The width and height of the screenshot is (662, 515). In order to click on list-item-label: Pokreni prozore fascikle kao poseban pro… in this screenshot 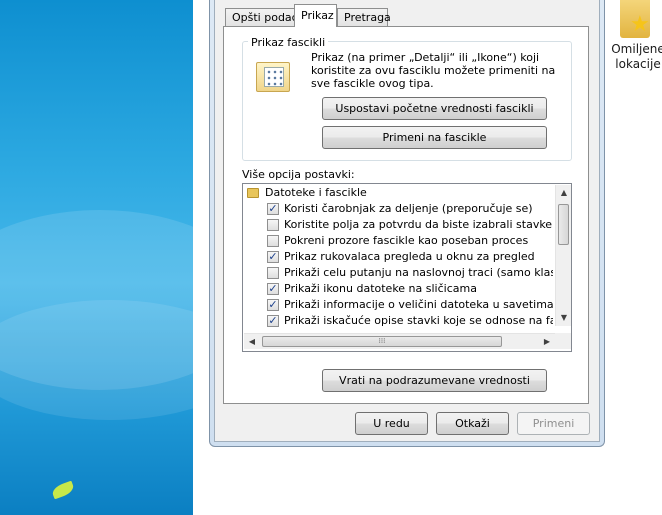, I will do `click(406, 240)`.